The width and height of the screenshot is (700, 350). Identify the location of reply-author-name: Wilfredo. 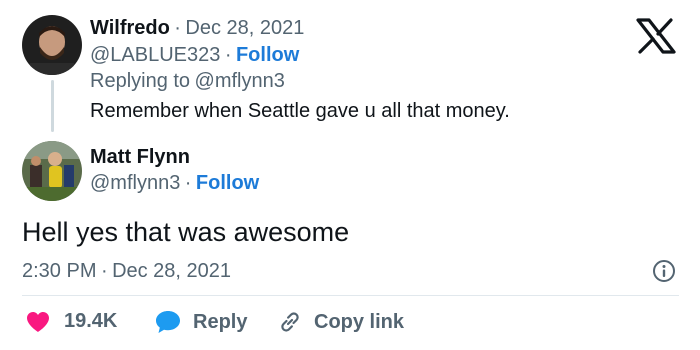
(130, 28).